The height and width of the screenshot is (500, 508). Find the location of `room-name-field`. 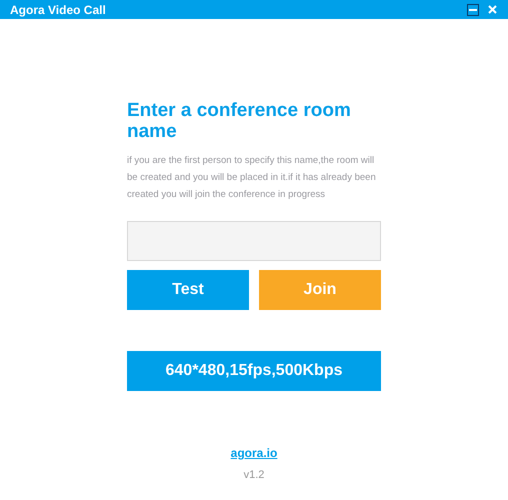

room-name-field is located at coordinates (254, 241).